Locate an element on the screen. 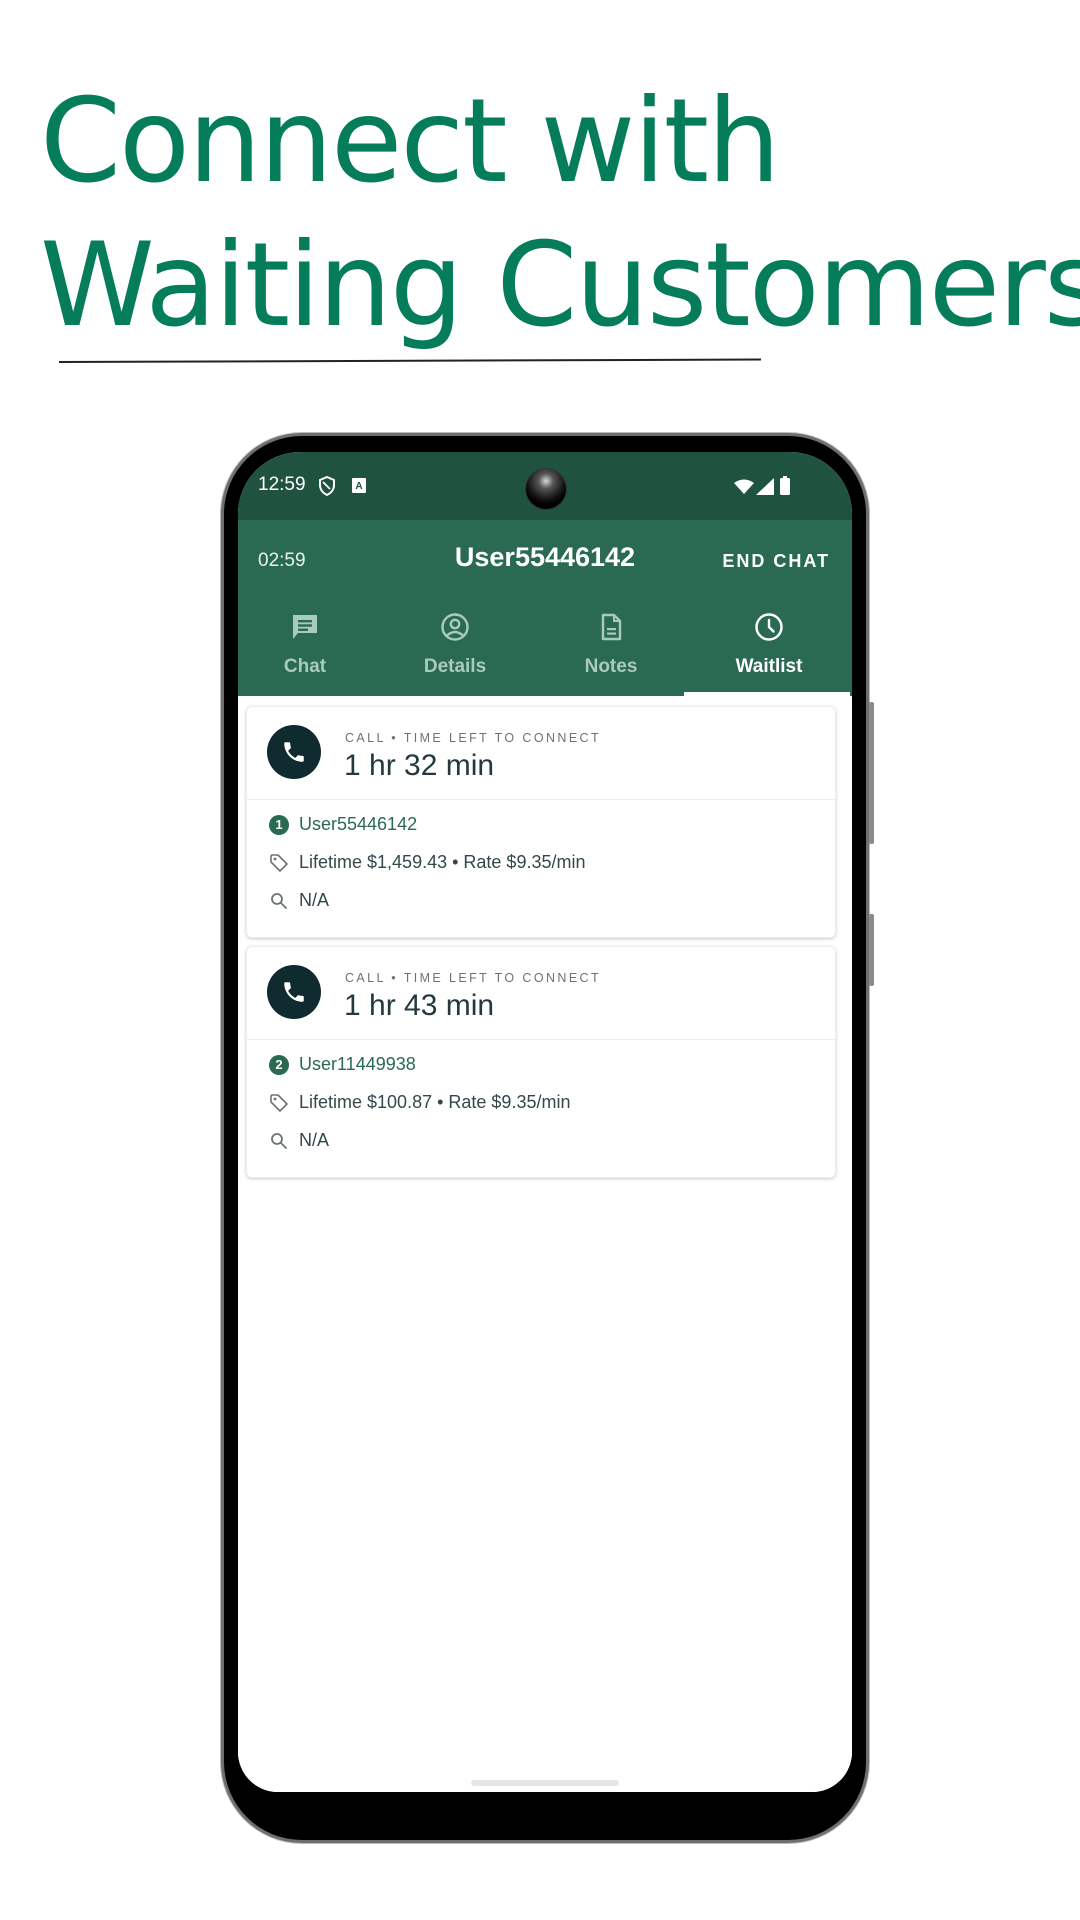 This screenshot has height=1920, width=1080. promo-headline: Connect with Waiting Customers is located at coordinates (560, 214).